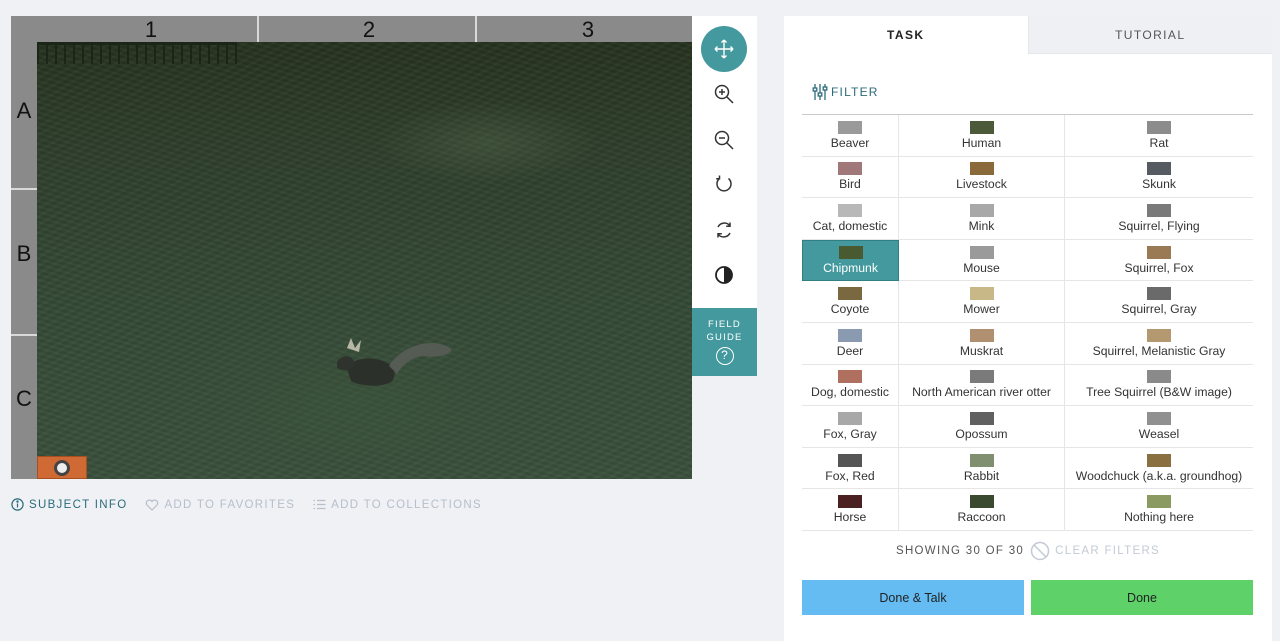  I want to click on species-choice: Skunk, so click(1159, 178).